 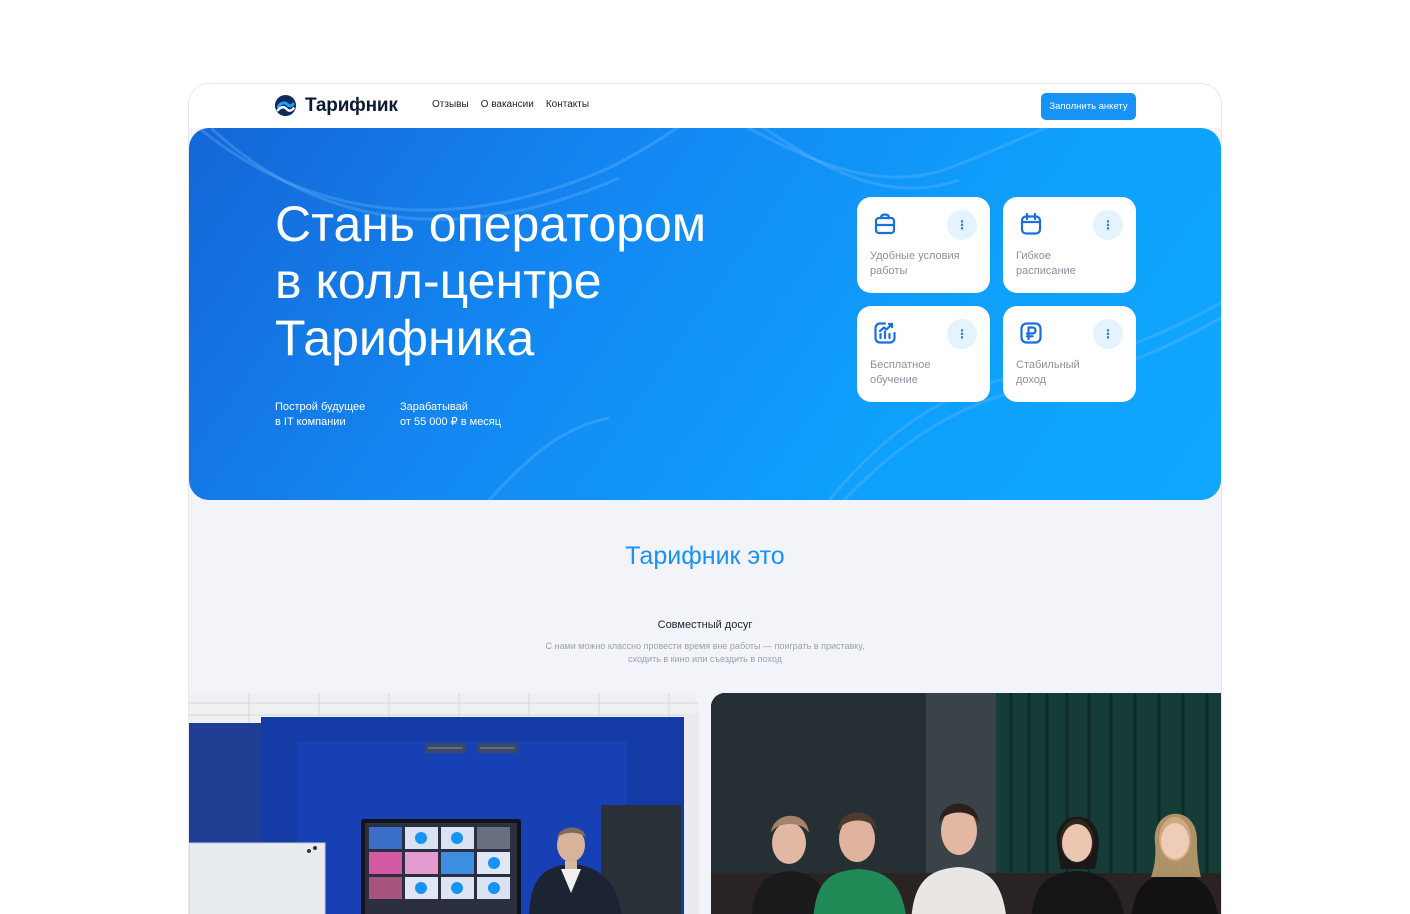 I want to click on photo-team-leisure, so click(x=966, y=803).